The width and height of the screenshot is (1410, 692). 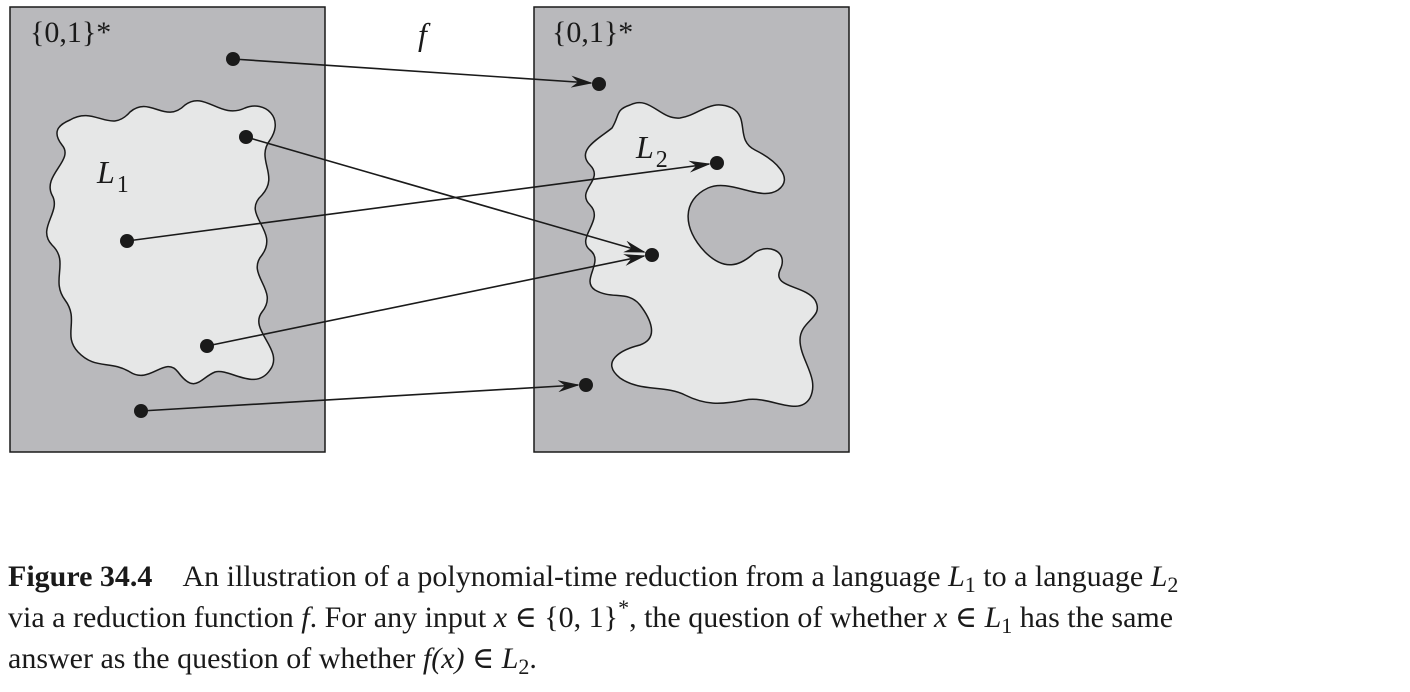 What do you see at coordinates (778, 617) in the screenshot?
I see `caption-text: , the question of whether` at bounding box center [778, 617].